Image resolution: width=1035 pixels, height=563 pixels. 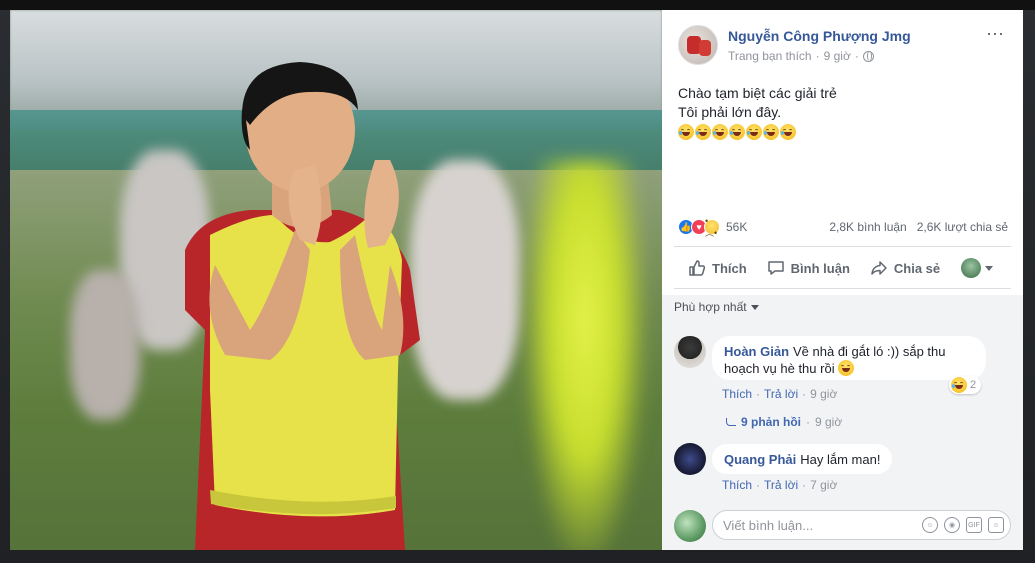 I want to click on stats-right: 2,8K bình luận 2,6K lượt chia sẻ, so click(x=918, y=227).